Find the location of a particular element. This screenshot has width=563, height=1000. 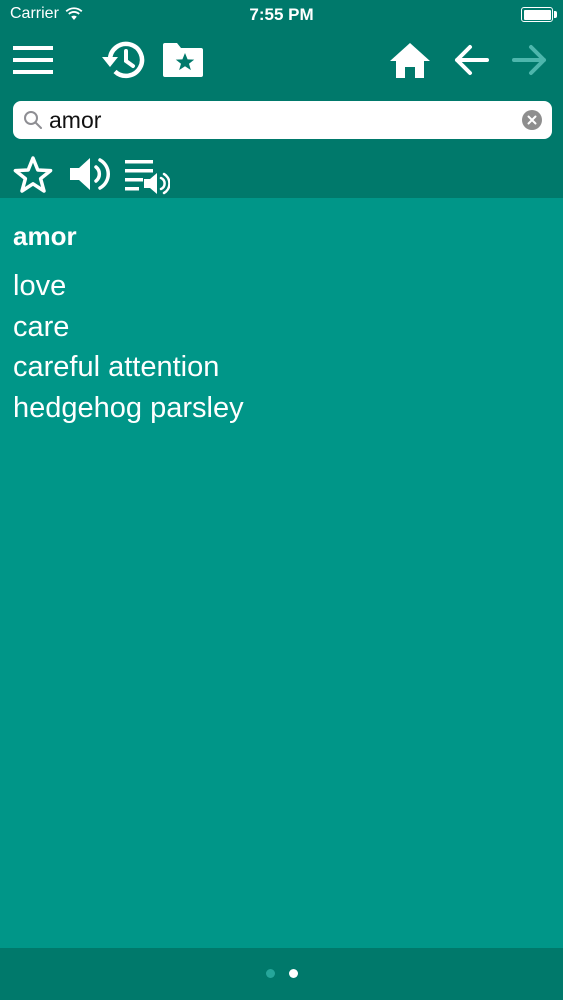

status-bar: Carrier 7:55 PM is located at coordinates (281, 15).